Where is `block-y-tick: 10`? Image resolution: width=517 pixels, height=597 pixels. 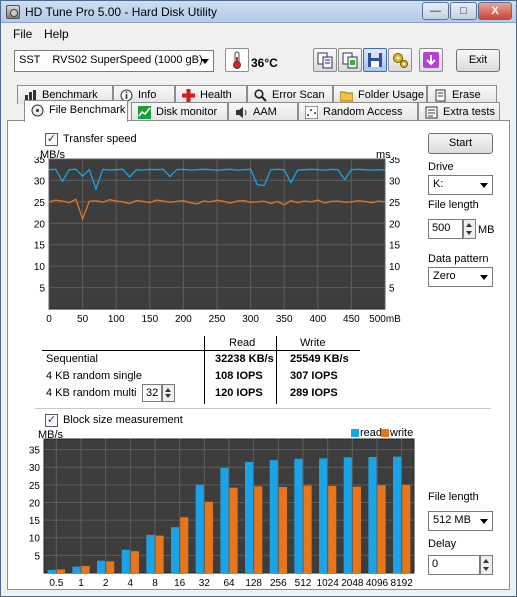 block-y-tick: 10 is located at coordinates (35, 539).